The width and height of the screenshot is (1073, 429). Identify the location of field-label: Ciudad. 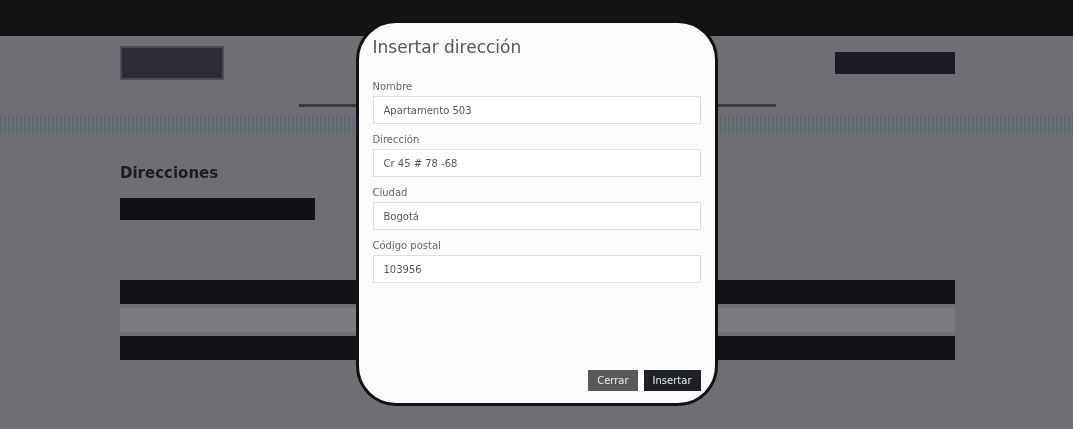
(390, 192).